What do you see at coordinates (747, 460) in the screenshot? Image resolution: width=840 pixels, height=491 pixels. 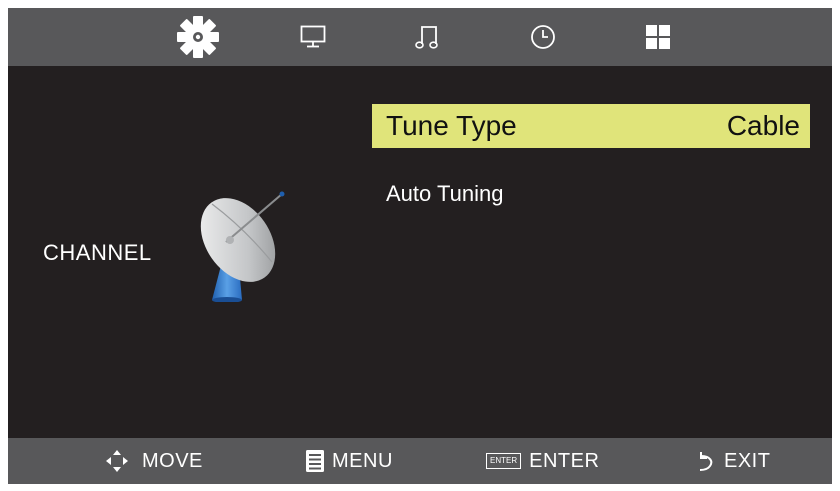 I see `hint-exit-label: EXIT` at bounding box center [747, 460].